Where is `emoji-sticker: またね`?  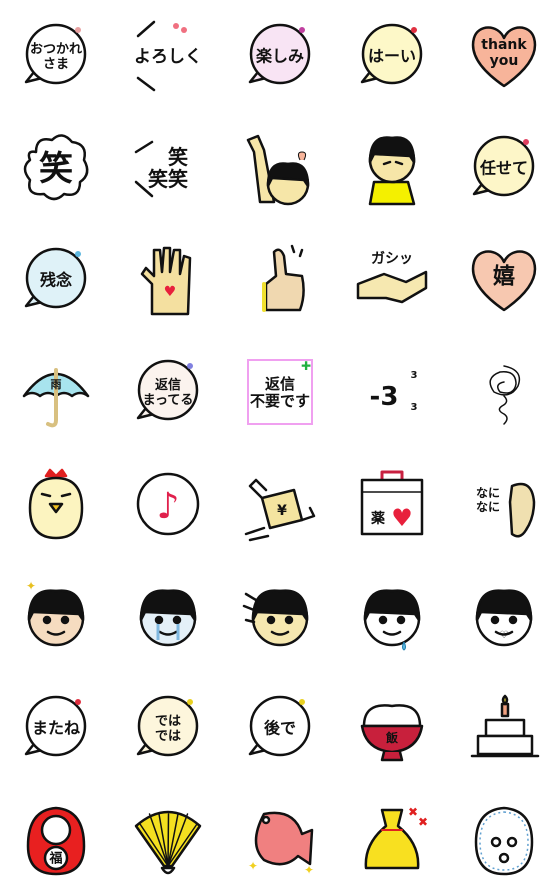
emoji-sticker: またね is located at coordinates (56, 728).